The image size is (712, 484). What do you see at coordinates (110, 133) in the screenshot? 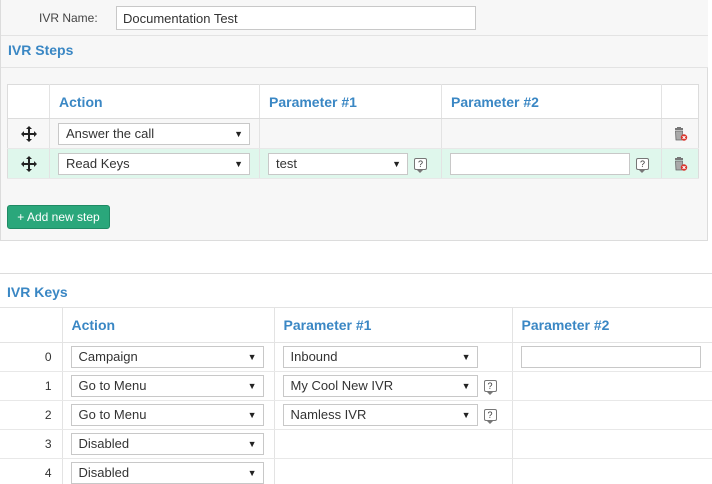
I see `step-action-value: Answer the call` at bounding box center [110, 133].